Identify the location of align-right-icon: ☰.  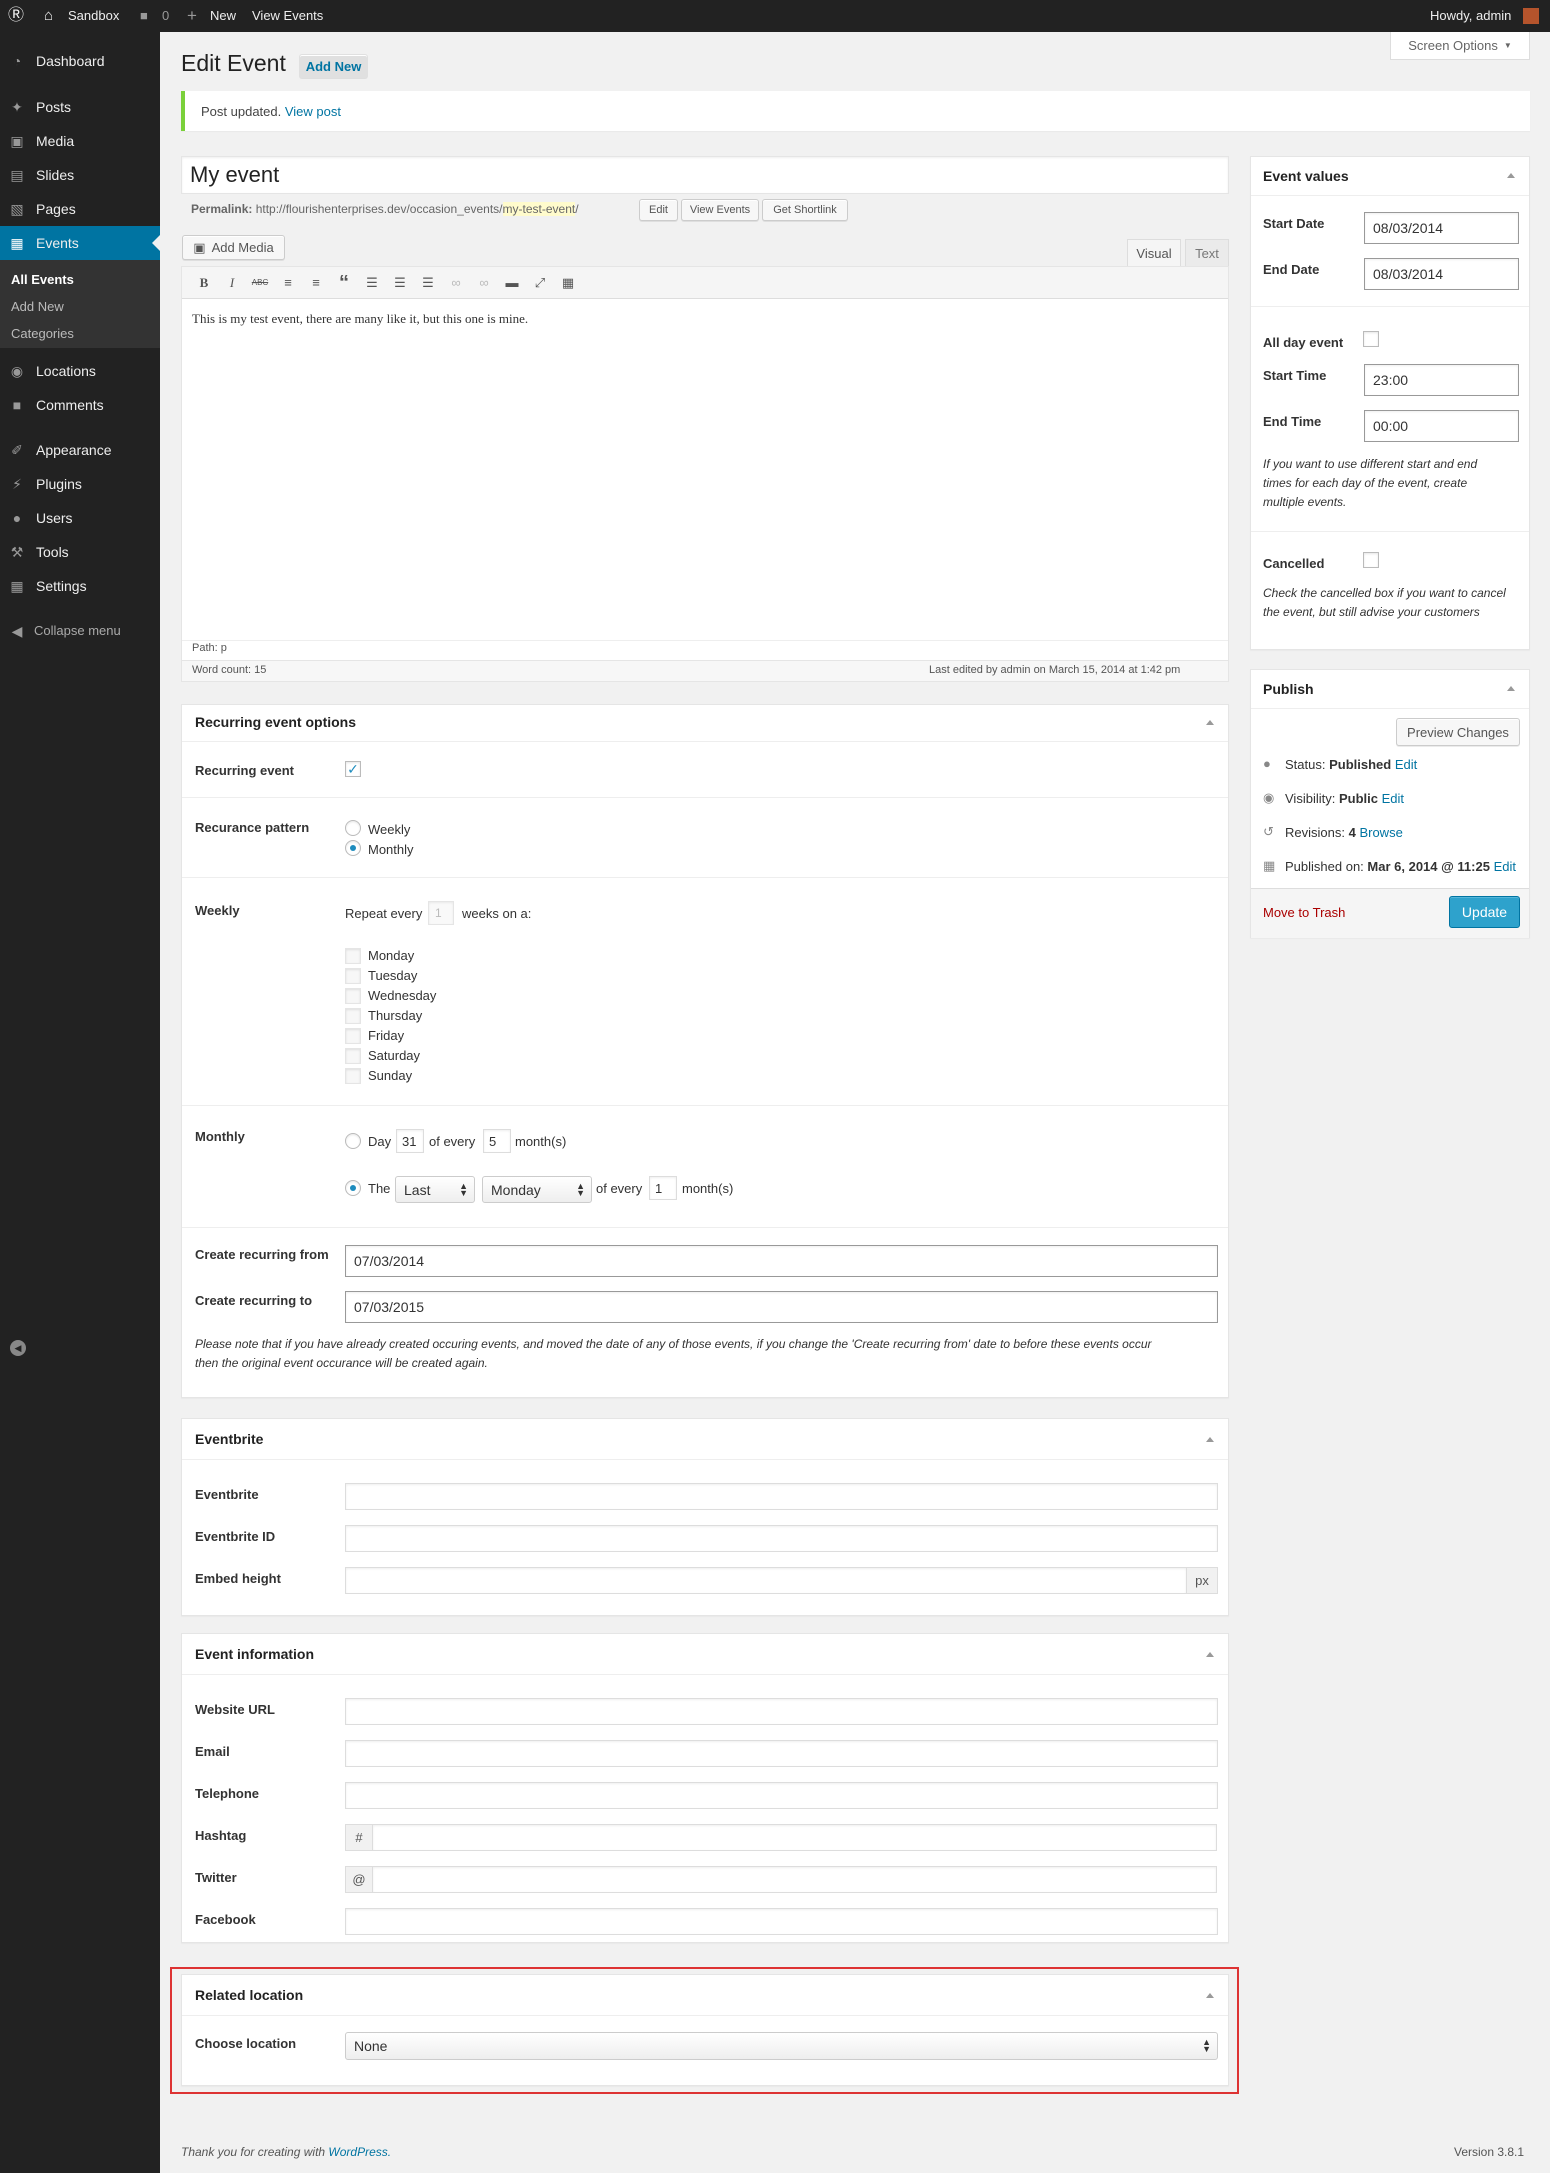
(428, 283).